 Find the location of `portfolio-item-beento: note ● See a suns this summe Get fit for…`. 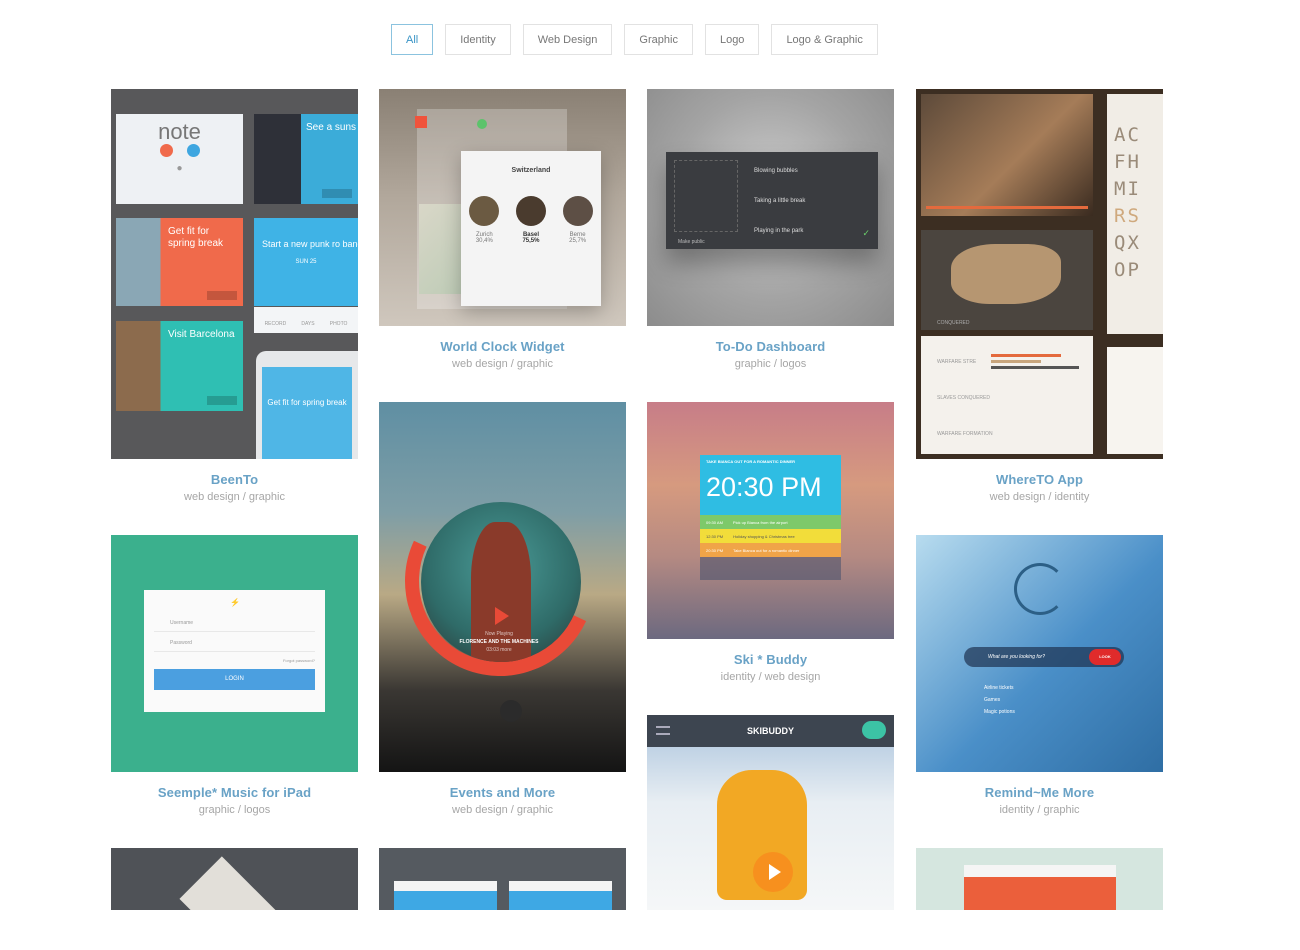

portfolio-item-beento: note ● See a suns this summe Get fit for… is located at coordinates (234, 296).